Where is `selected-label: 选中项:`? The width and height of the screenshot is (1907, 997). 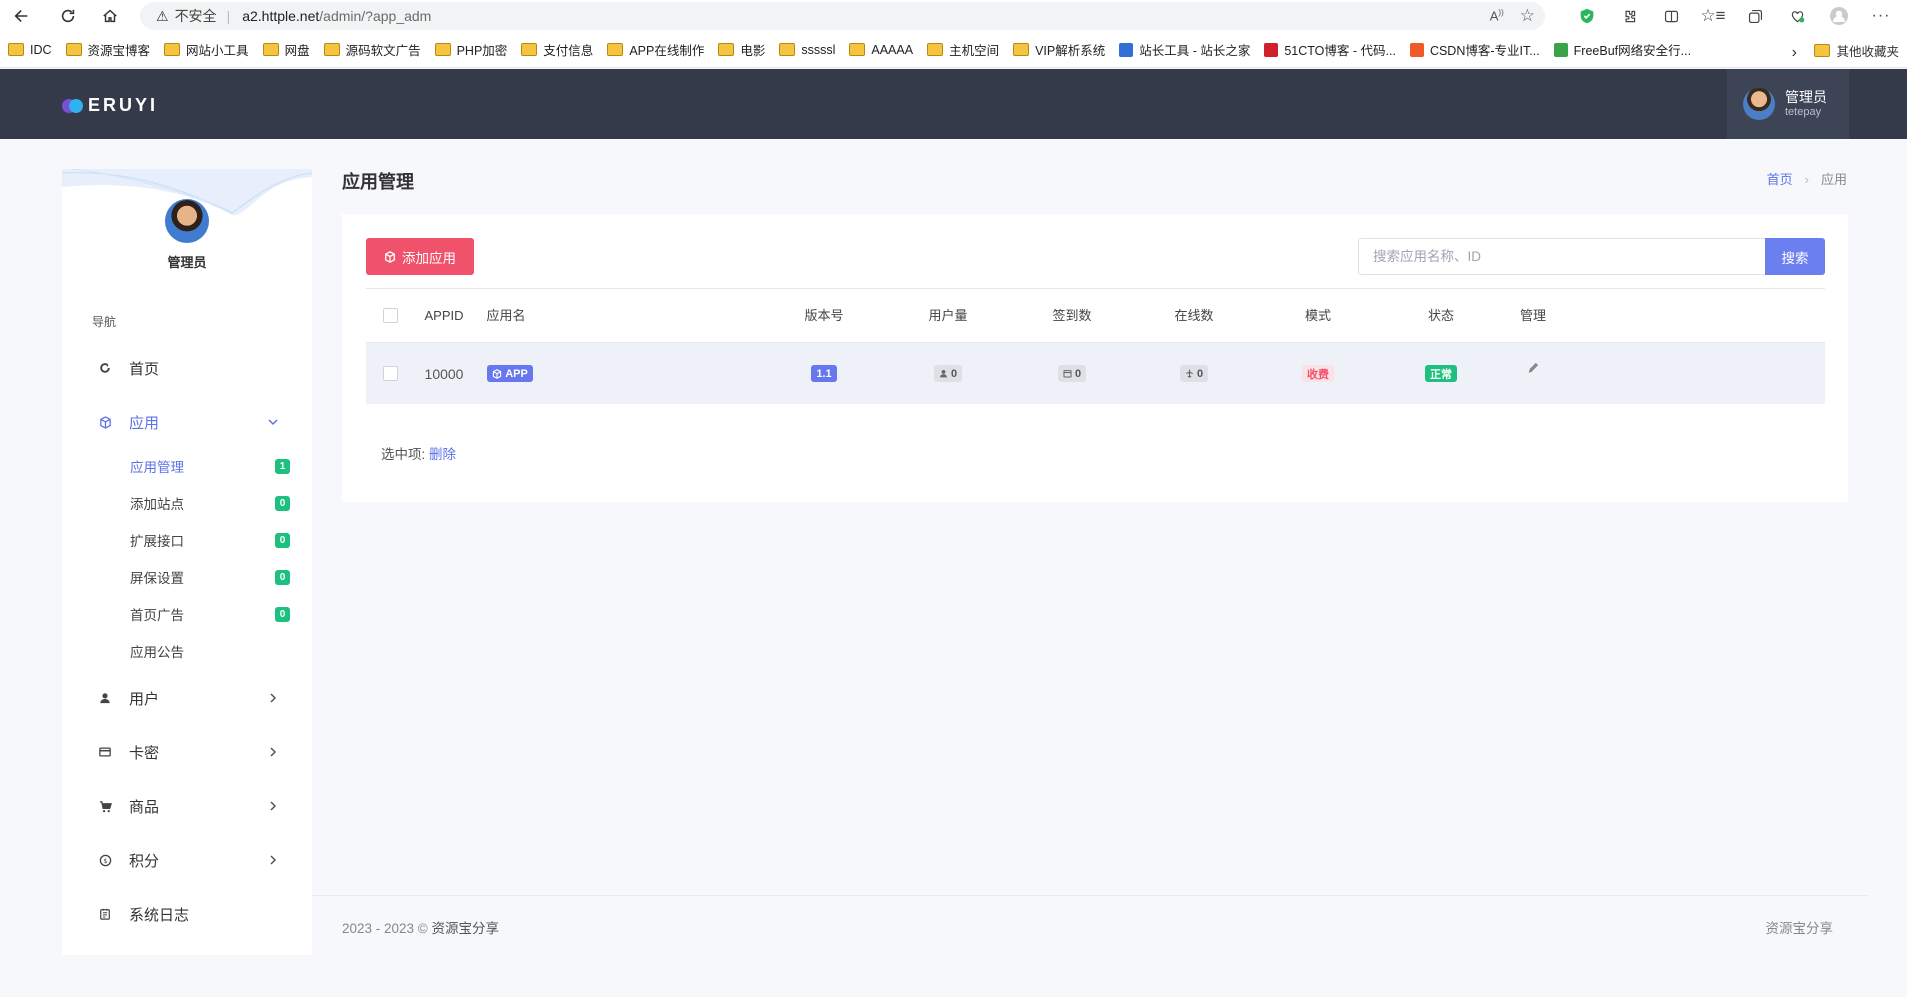
selected-label: 选中项: is located at coordinates (403, 454).